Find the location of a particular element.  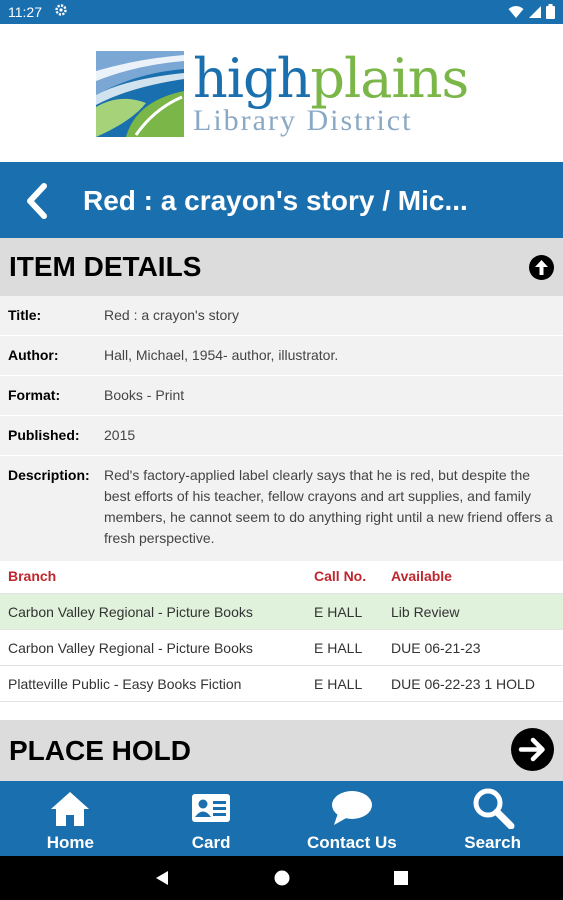

nav-card-label: Card is located at coordinates (211, 842).